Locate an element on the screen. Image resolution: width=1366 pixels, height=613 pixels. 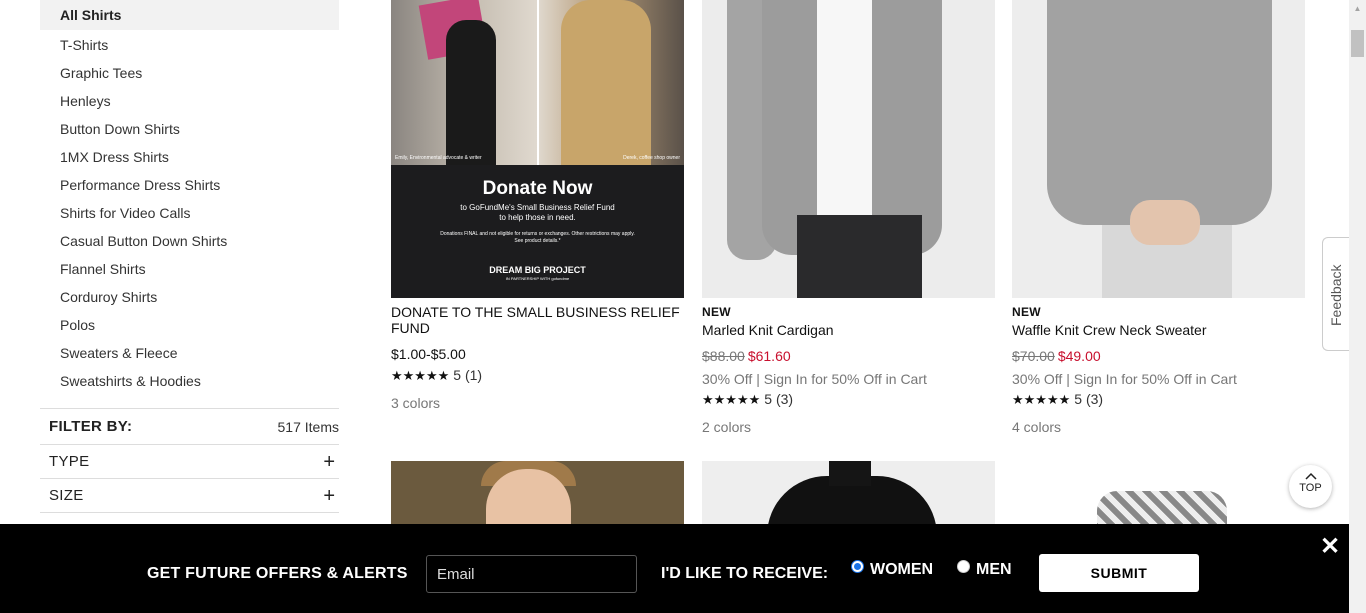
receive-label: I'D LIKE TO RECEIVE: is located at coordinates (745, 573).